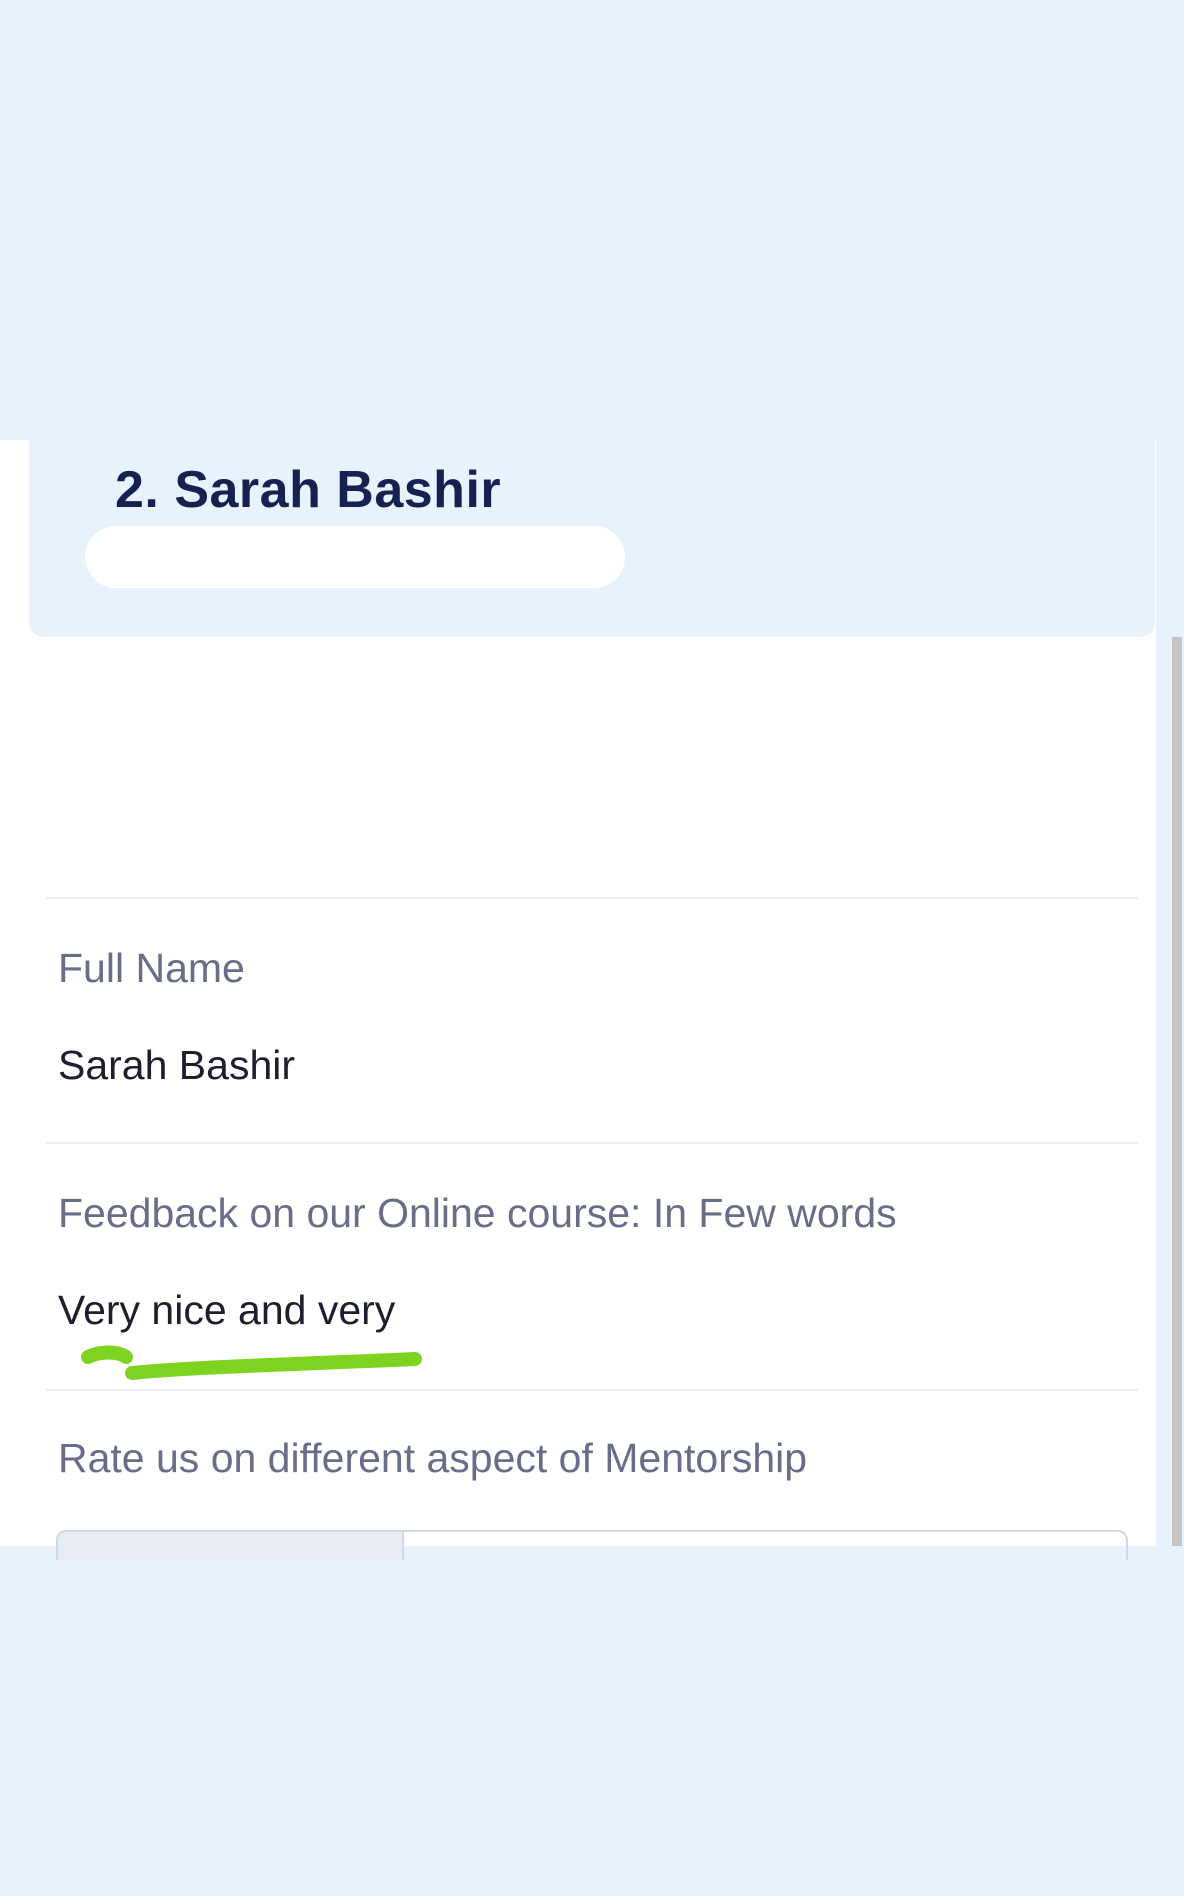  I want to click on field-value-full-name: Sarah Bashir, so click(177, 1065).